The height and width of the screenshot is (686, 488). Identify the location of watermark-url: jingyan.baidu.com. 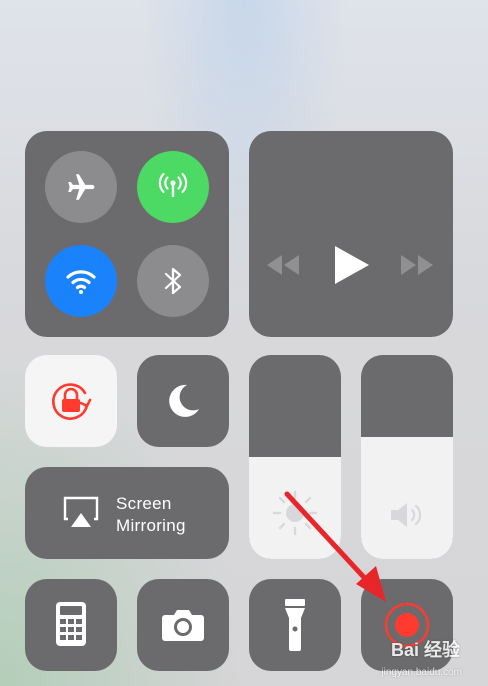
(421, 672).